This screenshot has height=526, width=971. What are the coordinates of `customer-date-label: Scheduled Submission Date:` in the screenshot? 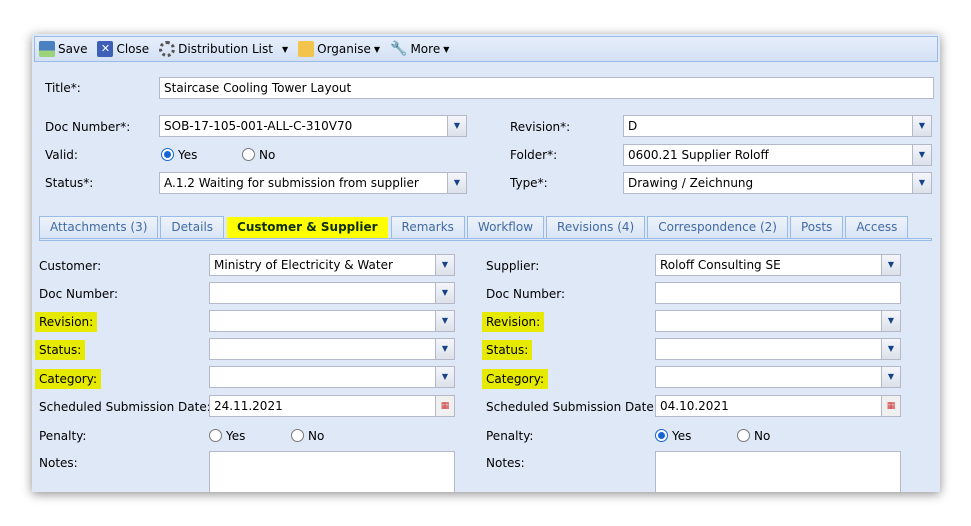 It's located at (125, 407).